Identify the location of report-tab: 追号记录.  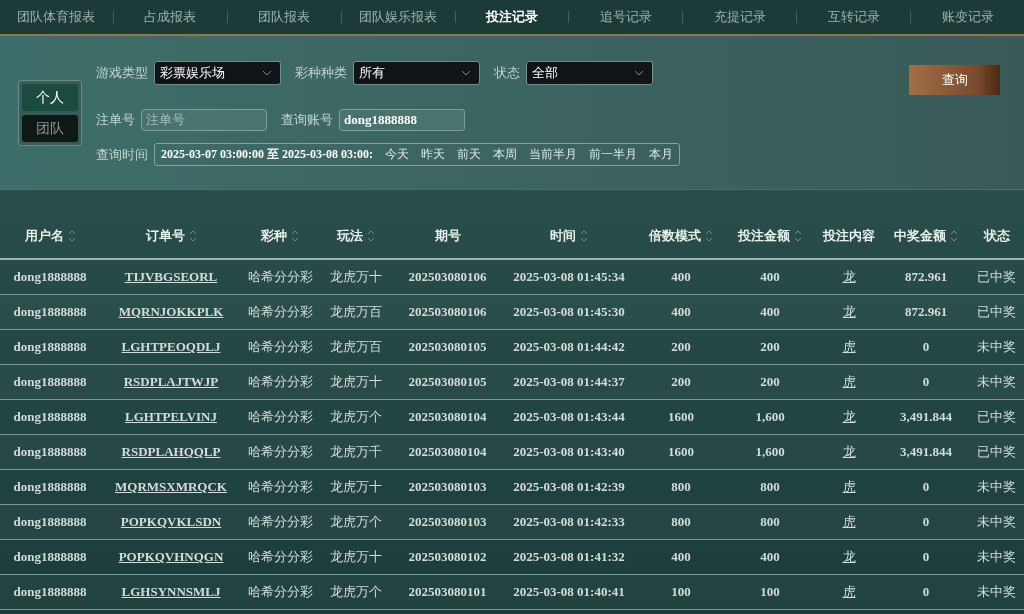
(626, 17).